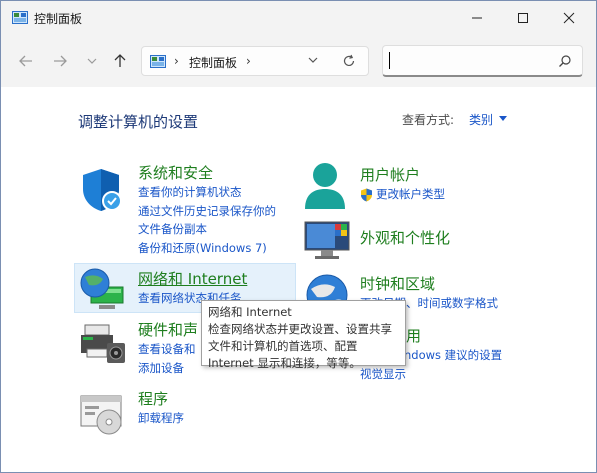  Describe the element at coordinates (327, 240) in the screenshot. I see `monitor-icon` at that location.